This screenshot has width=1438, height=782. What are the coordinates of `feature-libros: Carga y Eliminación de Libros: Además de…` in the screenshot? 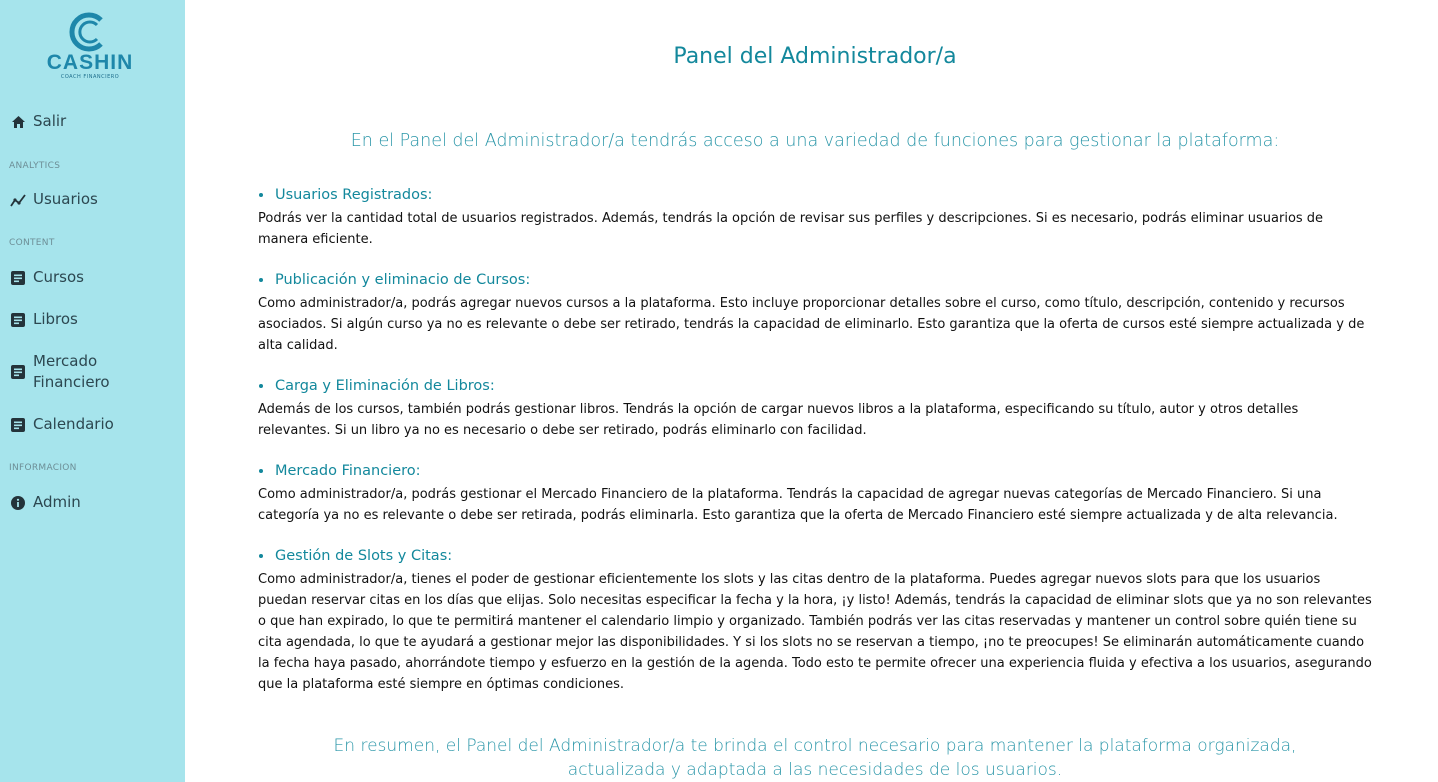 It's located at (815, 408).